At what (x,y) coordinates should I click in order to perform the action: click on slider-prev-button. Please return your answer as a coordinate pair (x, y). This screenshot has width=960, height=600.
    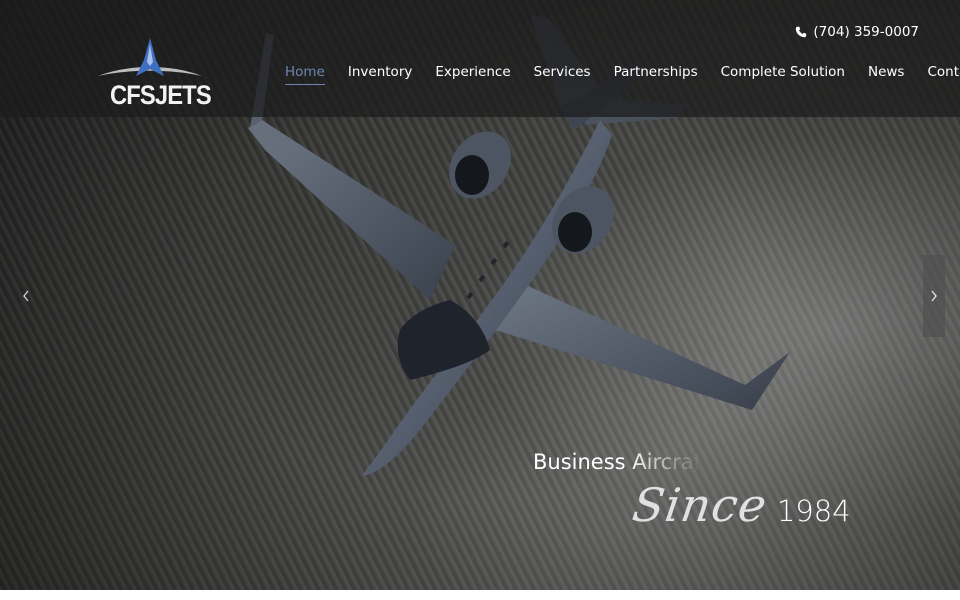
    Looking at the image, I should click on (26, 296).